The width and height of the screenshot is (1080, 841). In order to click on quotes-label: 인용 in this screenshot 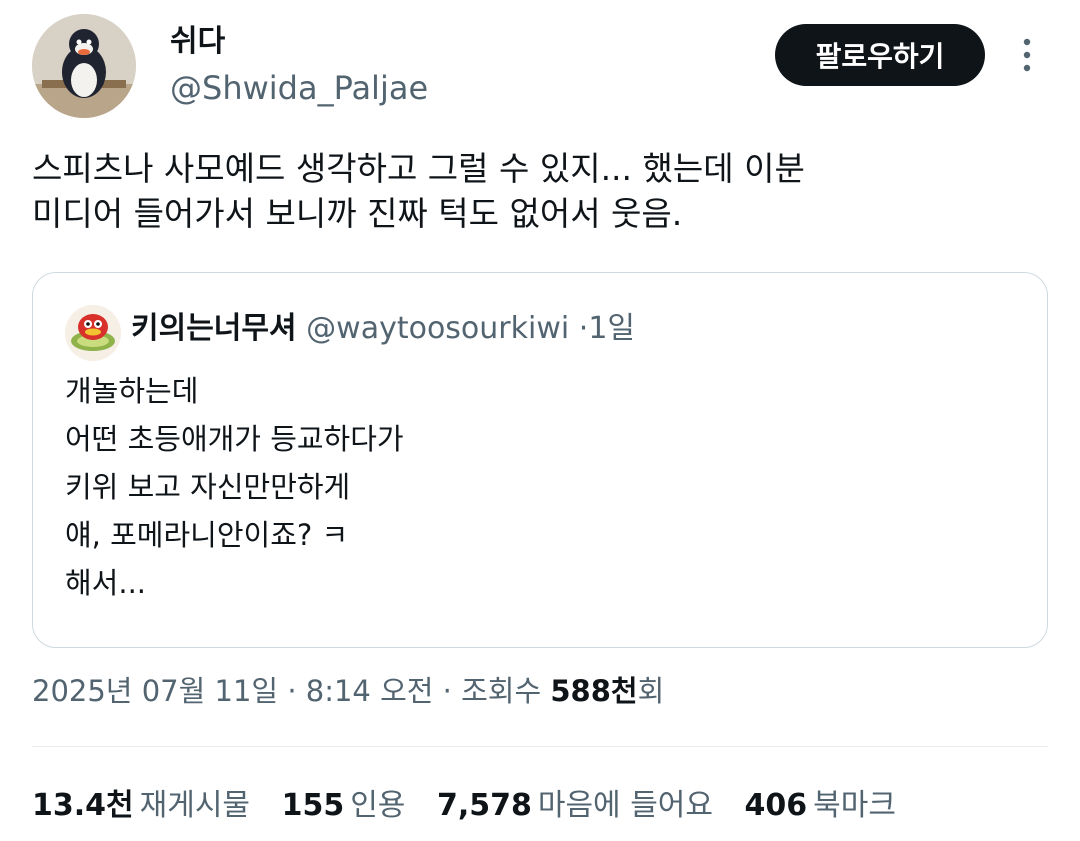, I will do `click(378, 805)`.